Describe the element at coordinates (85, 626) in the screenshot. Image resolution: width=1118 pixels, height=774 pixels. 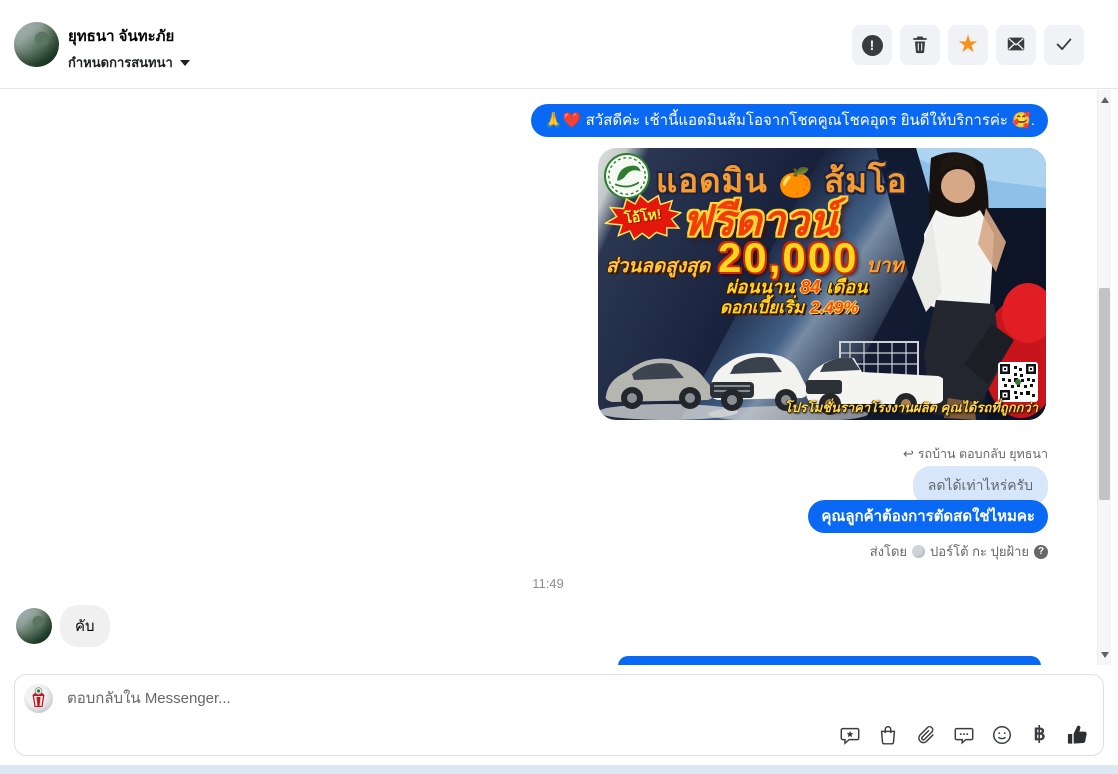
I see `received-message: คับ` at that location.